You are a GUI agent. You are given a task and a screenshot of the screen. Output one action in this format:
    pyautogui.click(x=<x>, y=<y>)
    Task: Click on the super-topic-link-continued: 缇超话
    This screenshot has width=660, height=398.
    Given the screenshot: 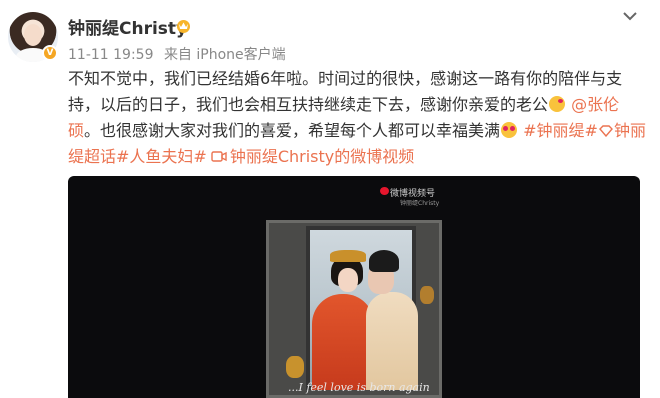 What is the action you would take?
    pyautogui.click(x=92, y=156)
    